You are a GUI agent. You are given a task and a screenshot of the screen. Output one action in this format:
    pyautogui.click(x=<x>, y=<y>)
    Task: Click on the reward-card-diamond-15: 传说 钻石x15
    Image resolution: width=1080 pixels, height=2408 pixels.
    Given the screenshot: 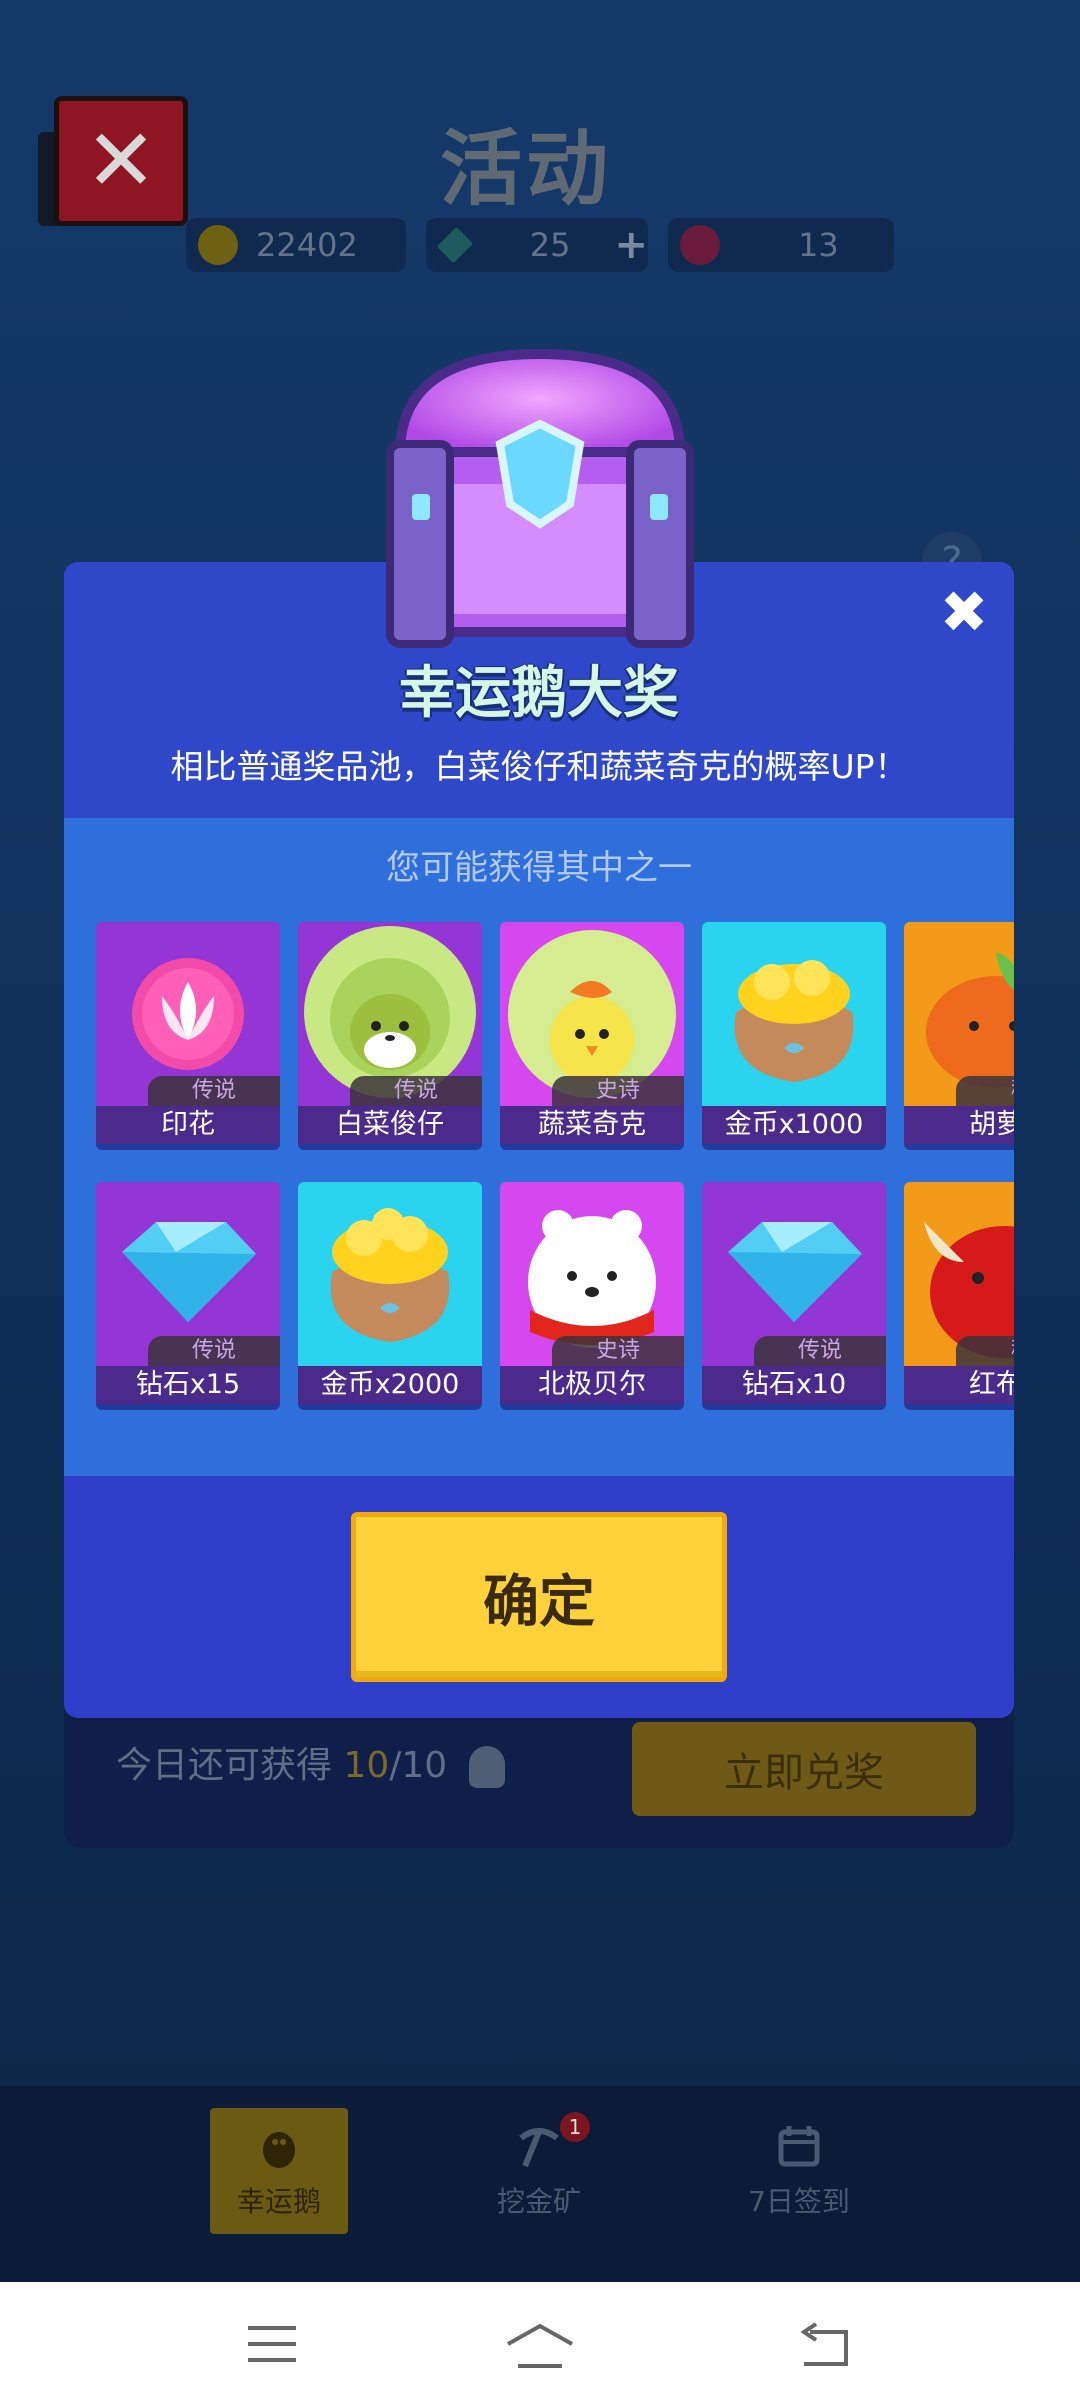 What is the action you would take?
    pyautogui.click(x=188, y=1296)
    